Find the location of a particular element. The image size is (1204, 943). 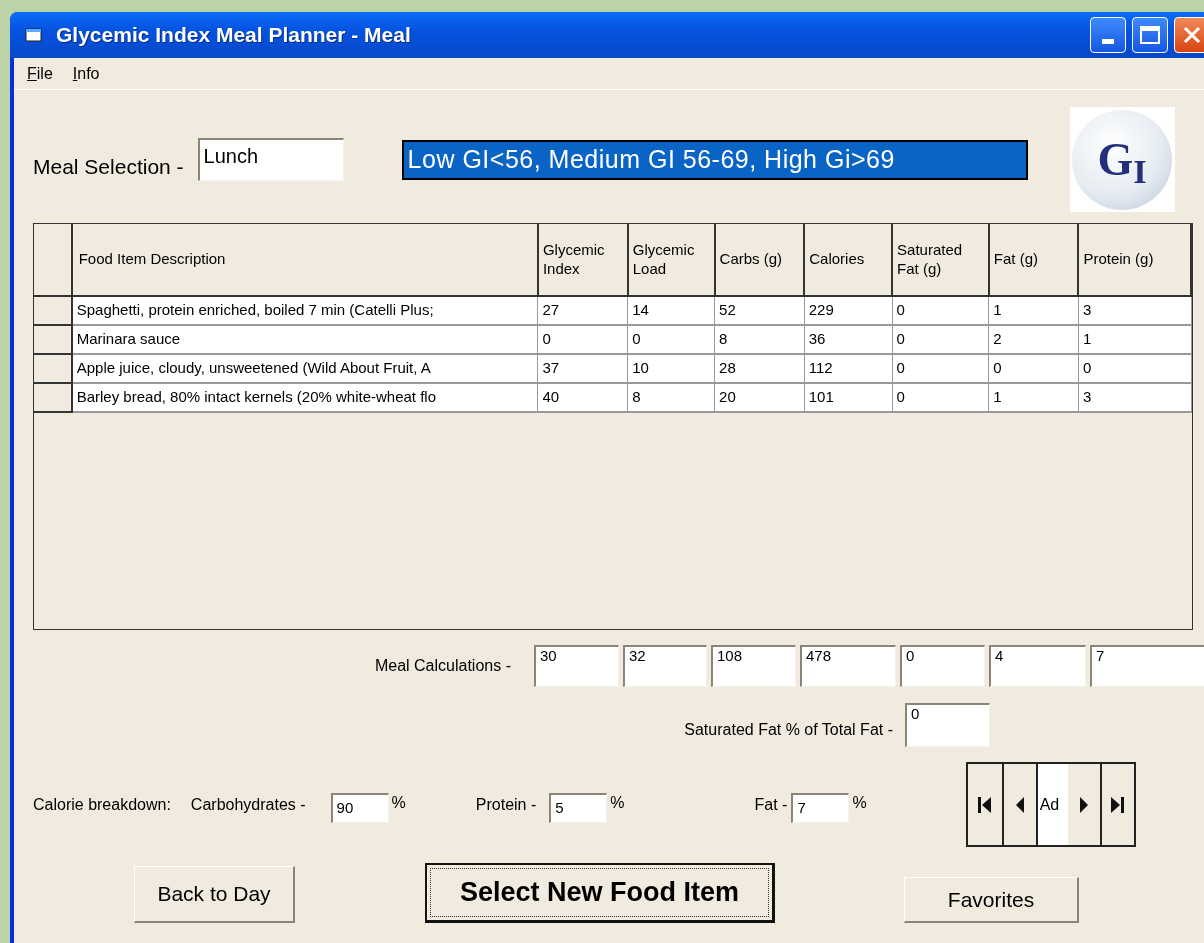

table-cell: 20 is located at coordinates (759, 397).